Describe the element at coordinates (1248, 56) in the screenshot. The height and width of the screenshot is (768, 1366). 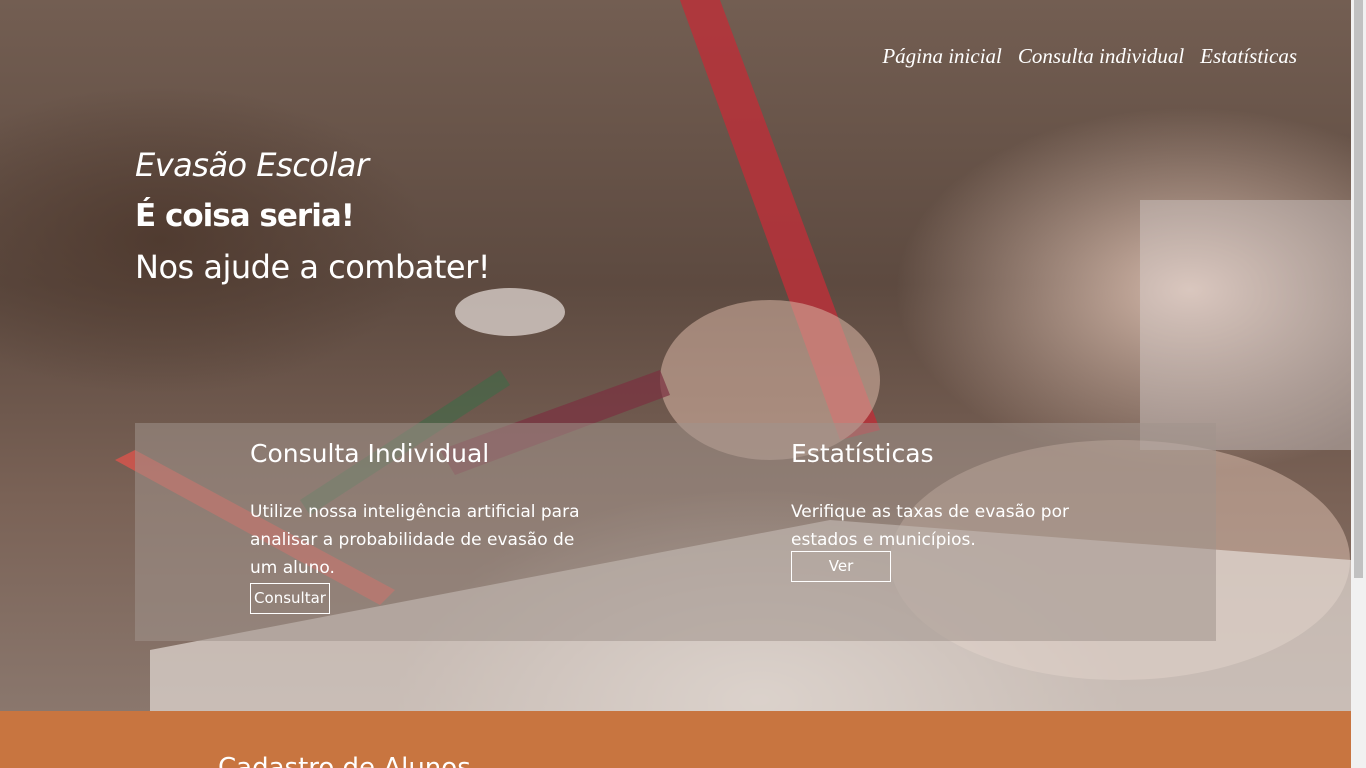
I see `nav-link-estatisticas: Estatísticas` at that location.